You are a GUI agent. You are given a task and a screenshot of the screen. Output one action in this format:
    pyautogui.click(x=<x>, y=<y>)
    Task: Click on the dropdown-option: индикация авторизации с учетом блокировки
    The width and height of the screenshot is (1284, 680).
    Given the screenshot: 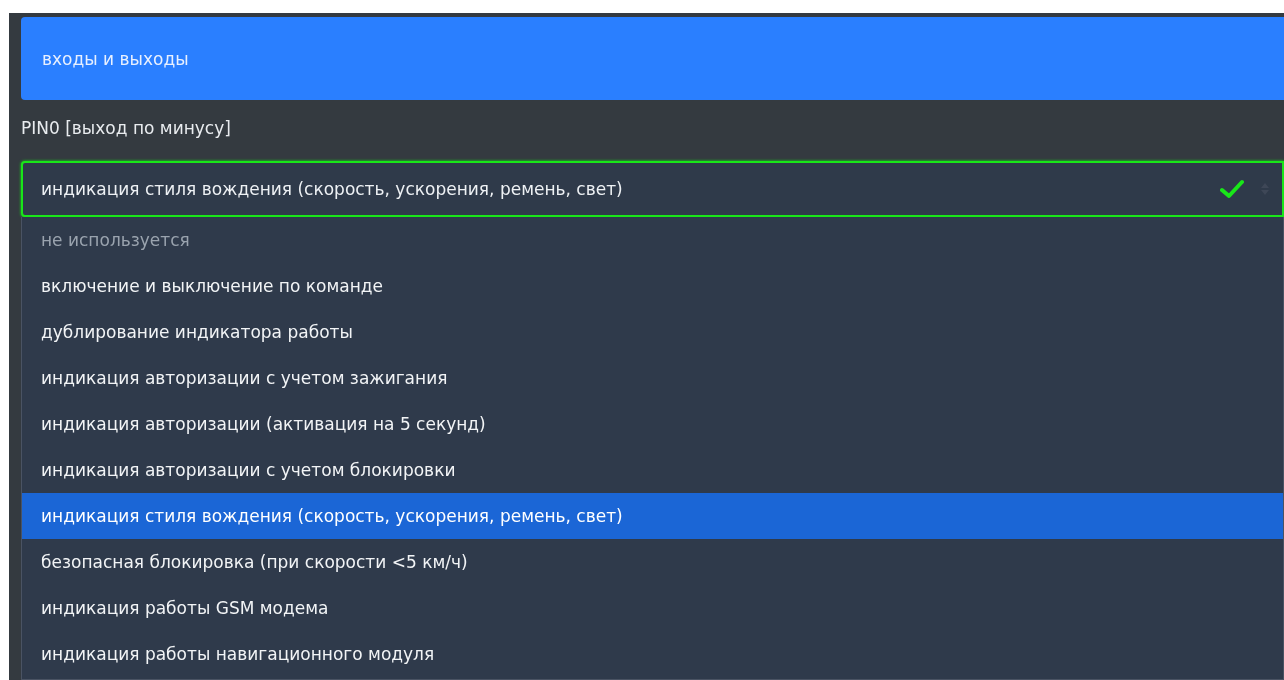 What is the action you would take?
    pyautogui.click(x=652, y=470)
    